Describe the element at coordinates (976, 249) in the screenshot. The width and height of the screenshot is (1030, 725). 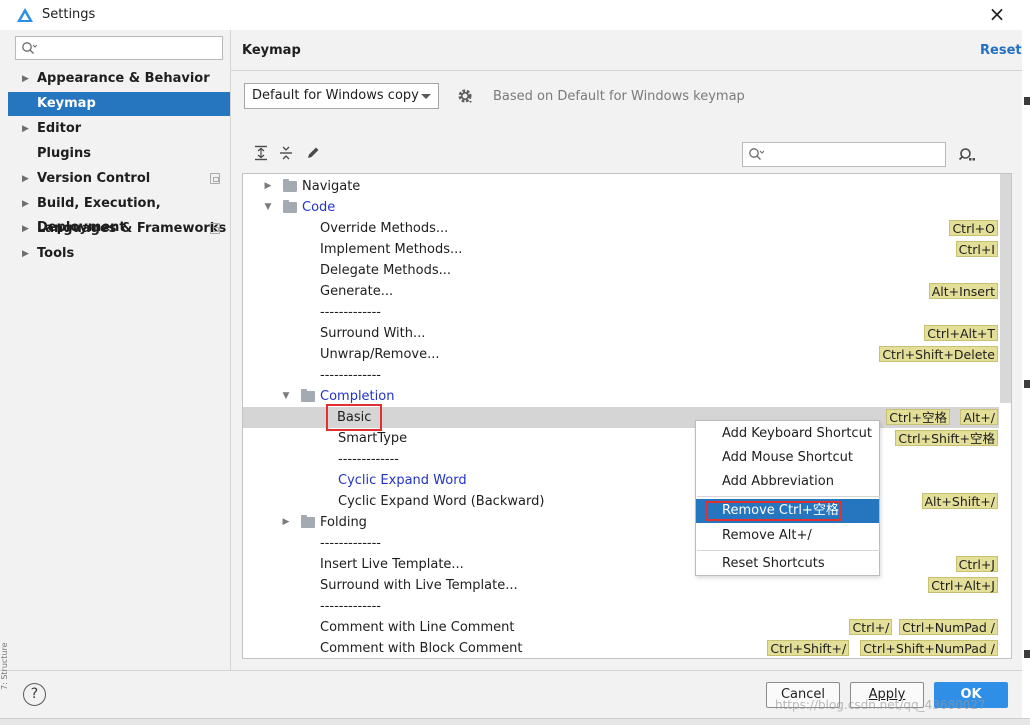
I see `shortcut-badge: Ctrl+I` at that location.